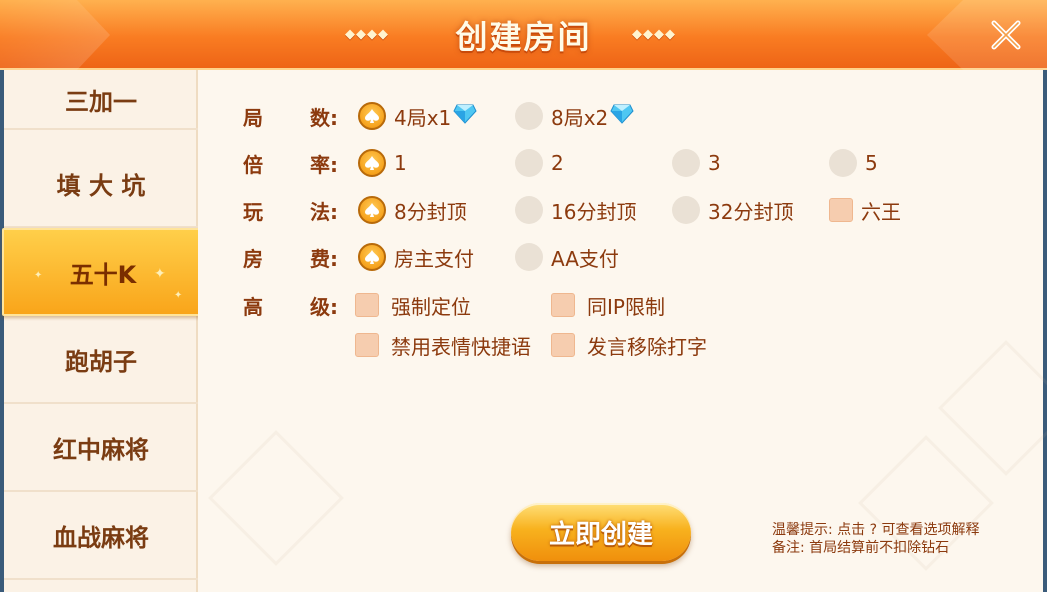 The width and height of the screenshot is (1047, 592). I want to click on radio-fee-owner: 房主支付, so click(416, 257).